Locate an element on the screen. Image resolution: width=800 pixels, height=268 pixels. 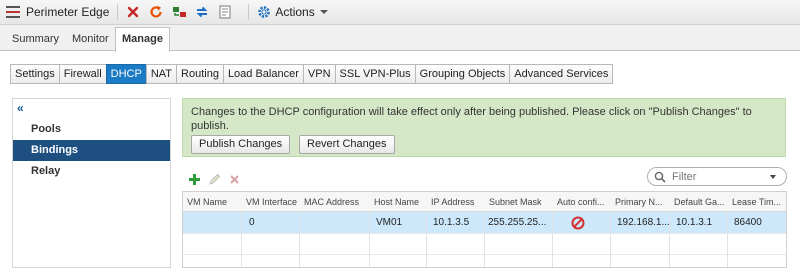
sync-icon is located at coordinates (202, 12).